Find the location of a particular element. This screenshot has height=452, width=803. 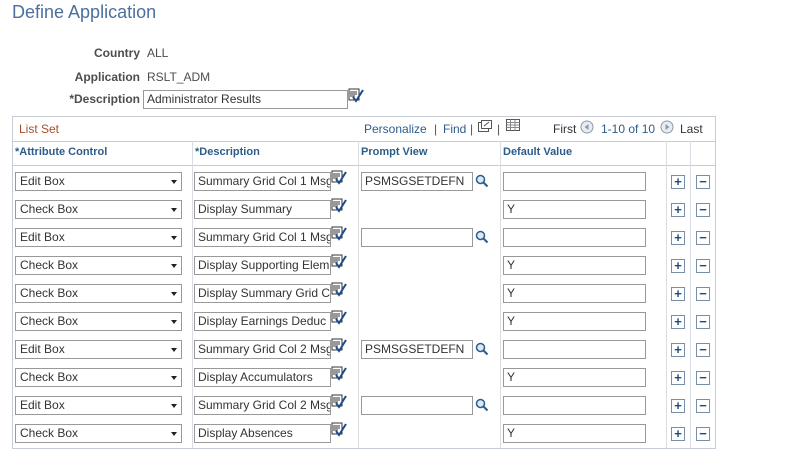

previous-arrow-icon is located at coordinates (587, 127).